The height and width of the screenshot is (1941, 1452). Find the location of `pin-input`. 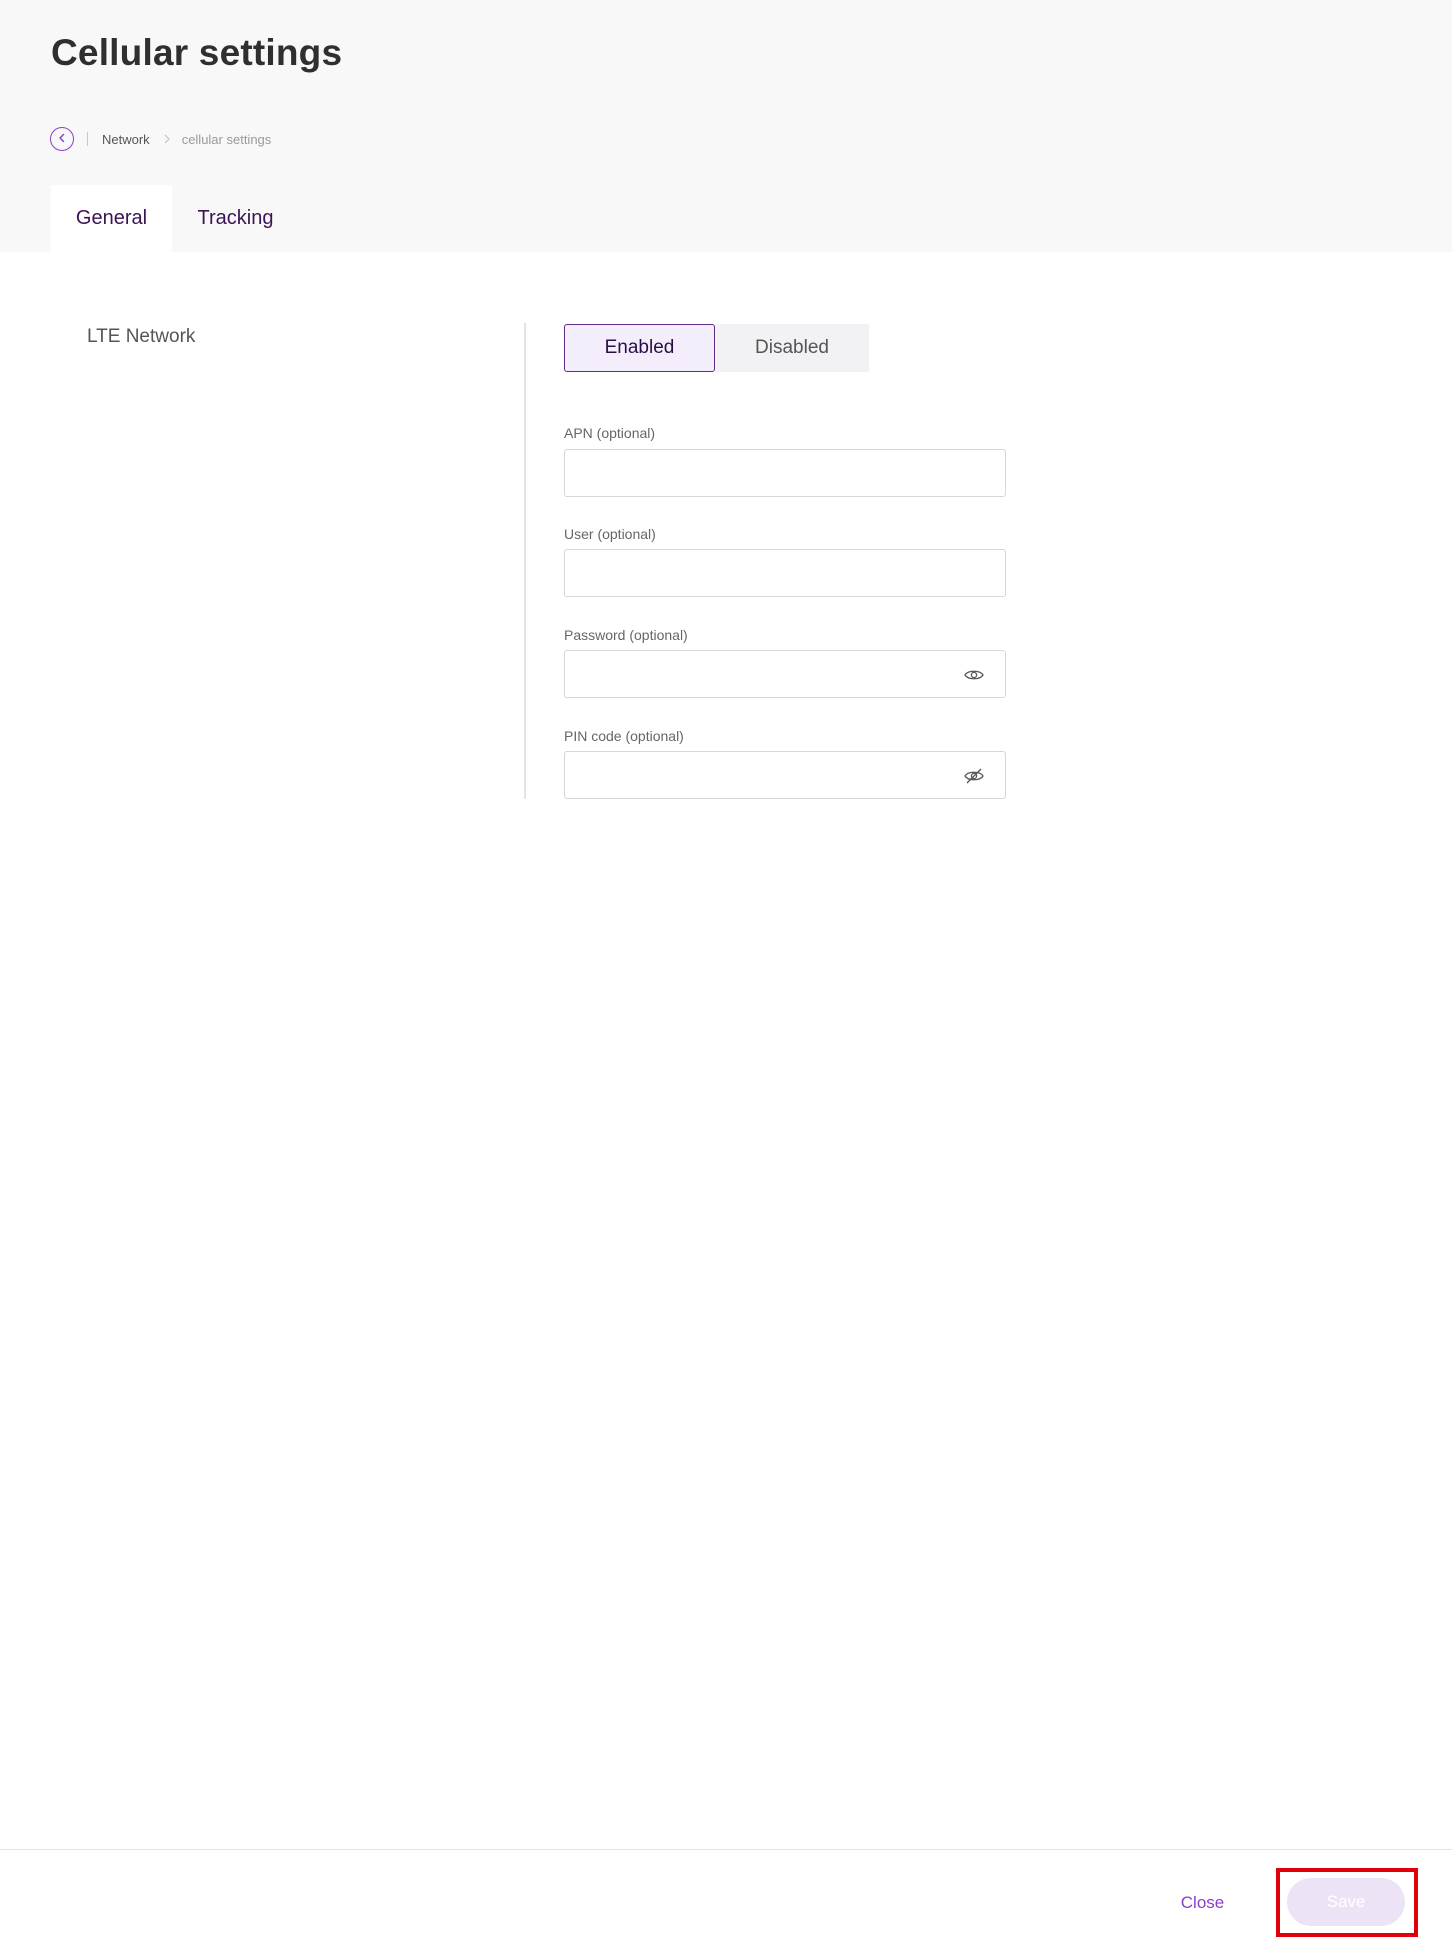

pin-input is located at coordinates (785, 775).